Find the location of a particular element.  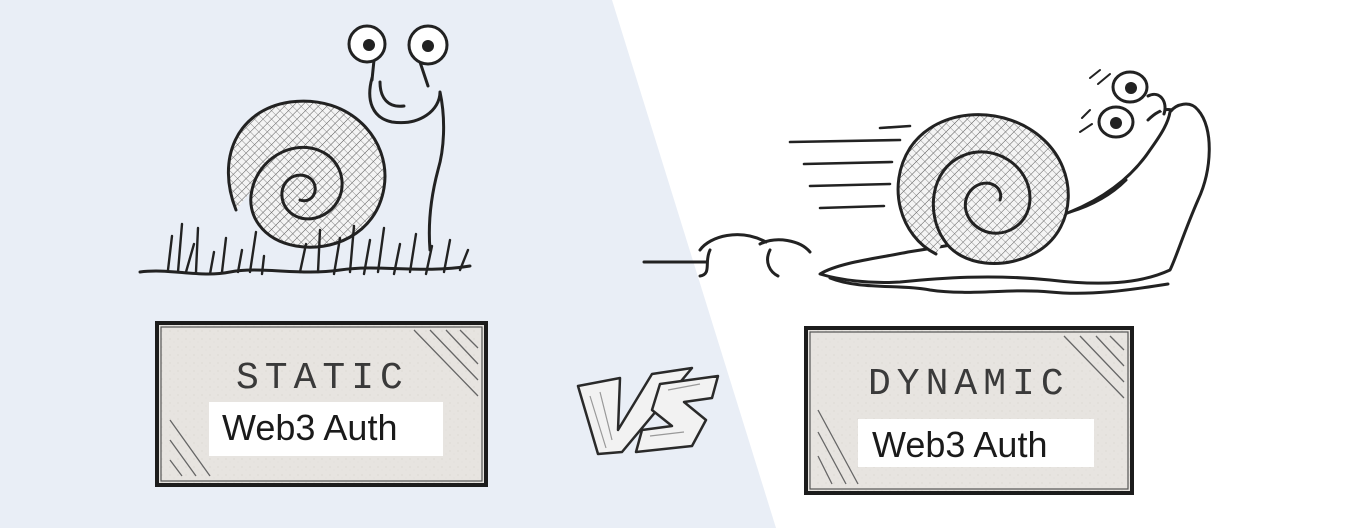

dynamic-web3-auth-label: Web3 Auth is located at coordinates (960, 444).